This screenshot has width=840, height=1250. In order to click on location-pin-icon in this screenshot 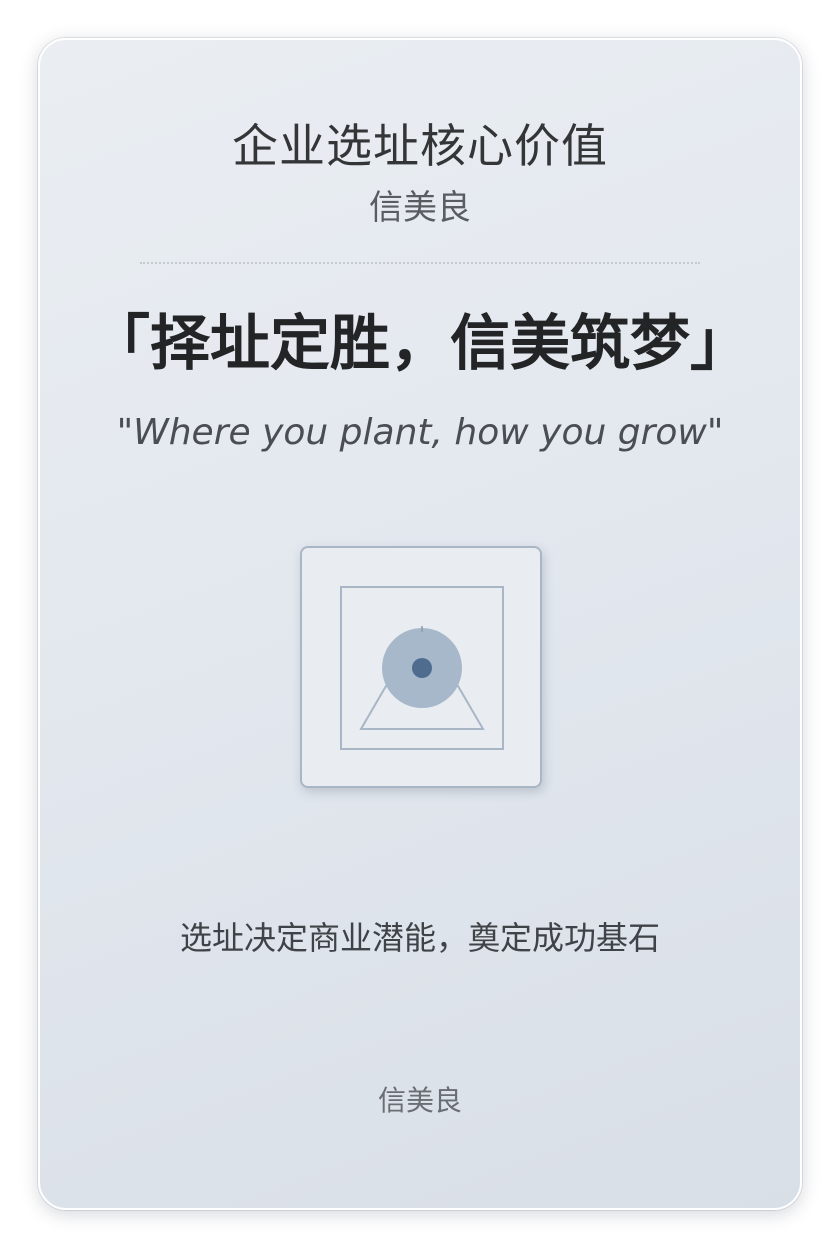, I will do `click(422, 668)`.